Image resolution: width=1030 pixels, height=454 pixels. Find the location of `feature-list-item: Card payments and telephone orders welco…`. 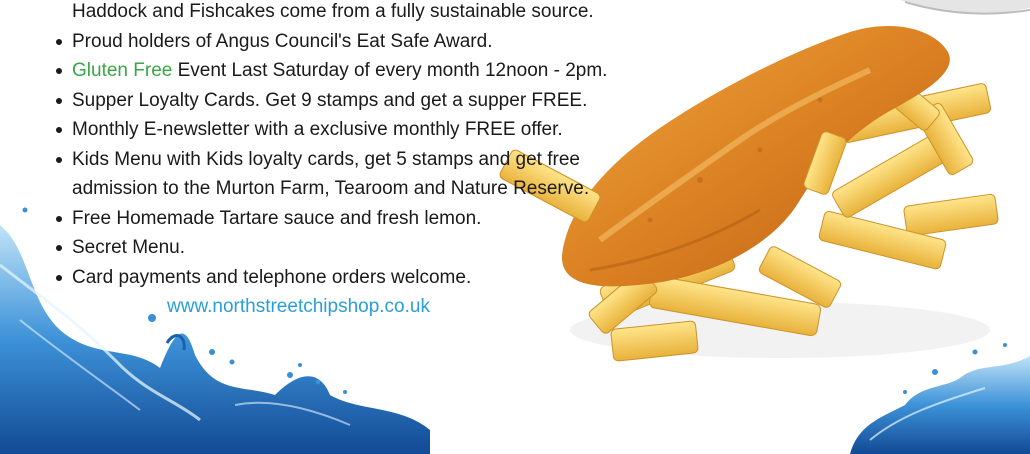

feature-list-item: Card payments and telephone orders welco… is located at coordinates (400, 278).